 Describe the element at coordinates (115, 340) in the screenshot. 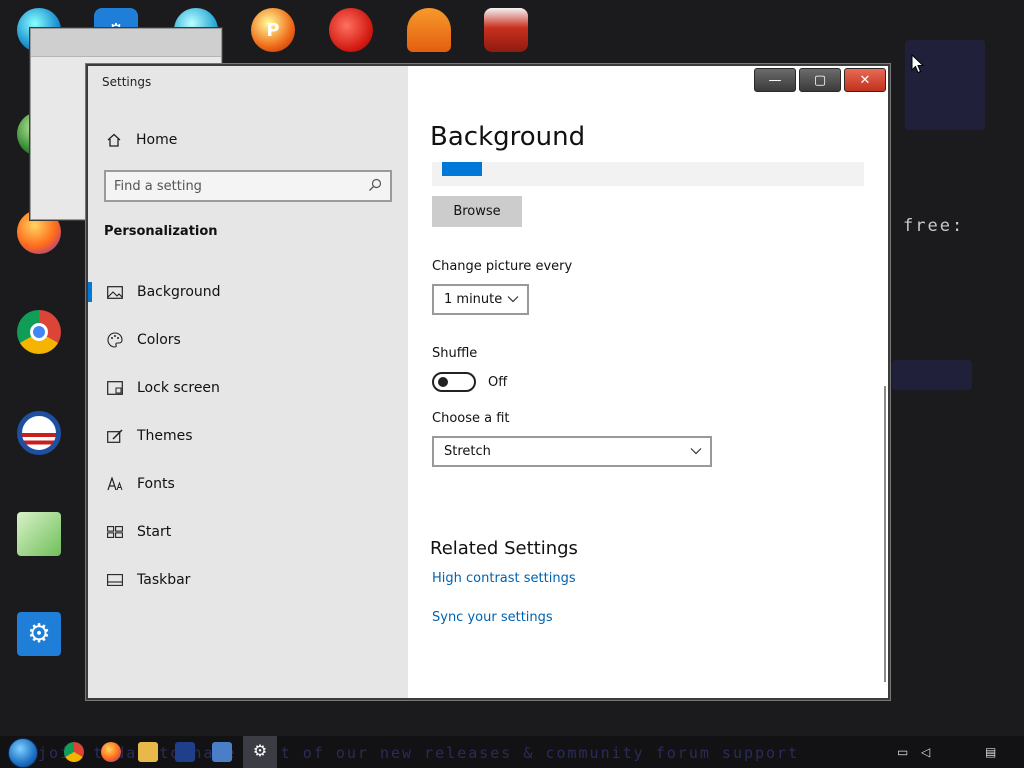

I see `palette-icon` at that location.